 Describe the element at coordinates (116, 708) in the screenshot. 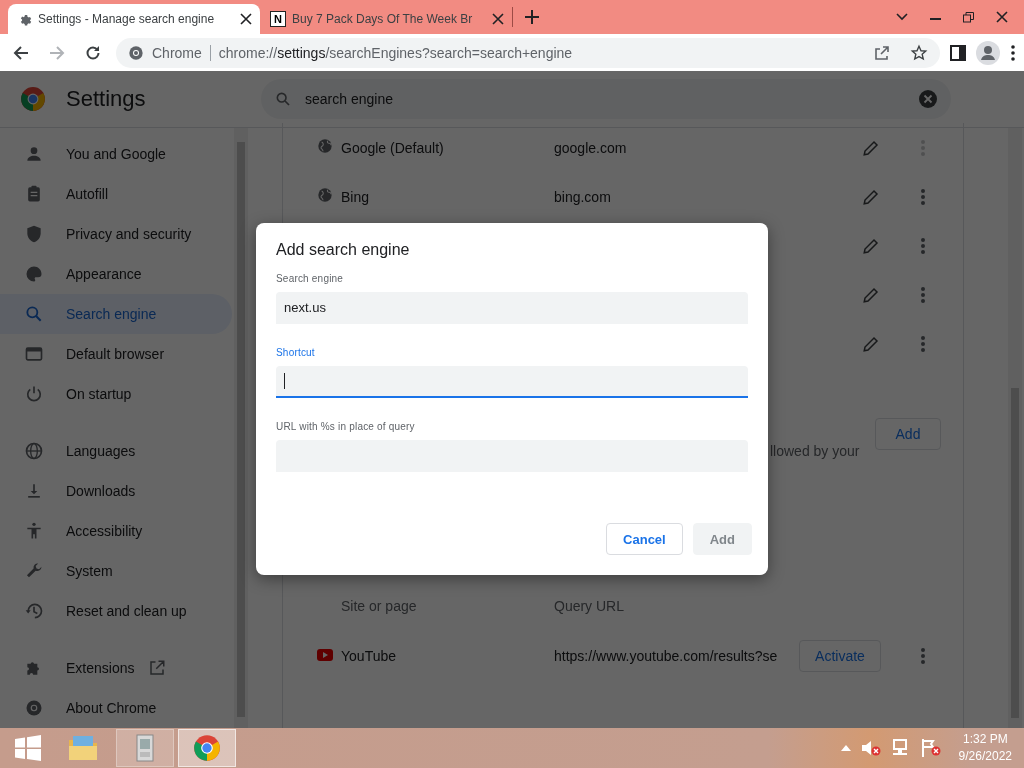

I see `sidebar-item: About Chrome` at that location.